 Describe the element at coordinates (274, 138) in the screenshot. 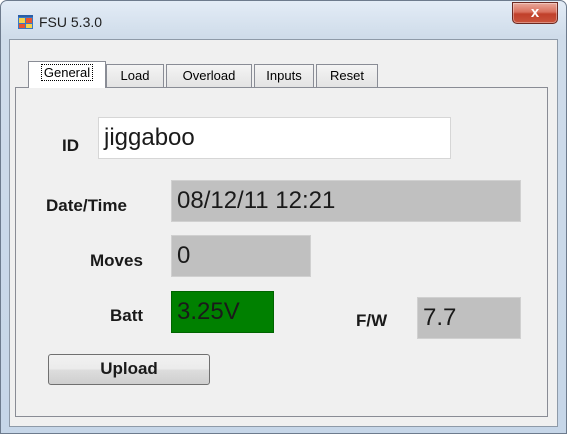

I see `id-input: jiggaboo` at that location.